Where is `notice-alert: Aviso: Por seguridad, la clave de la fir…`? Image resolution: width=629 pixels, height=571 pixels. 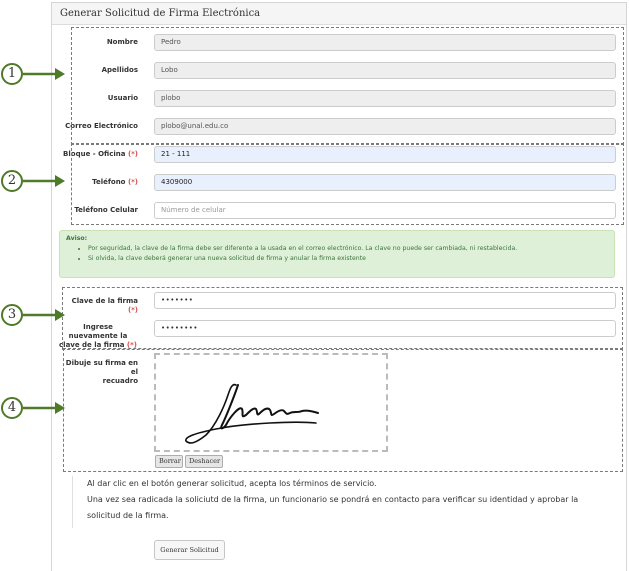
notice-alert: Aviso: Por seguridad, la clave de la fir… is located at coordinates (337, 254).